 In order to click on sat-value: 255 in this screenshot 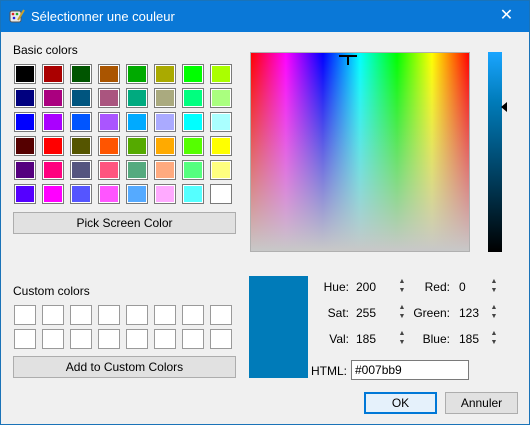, I will do `click(366, 313)`.